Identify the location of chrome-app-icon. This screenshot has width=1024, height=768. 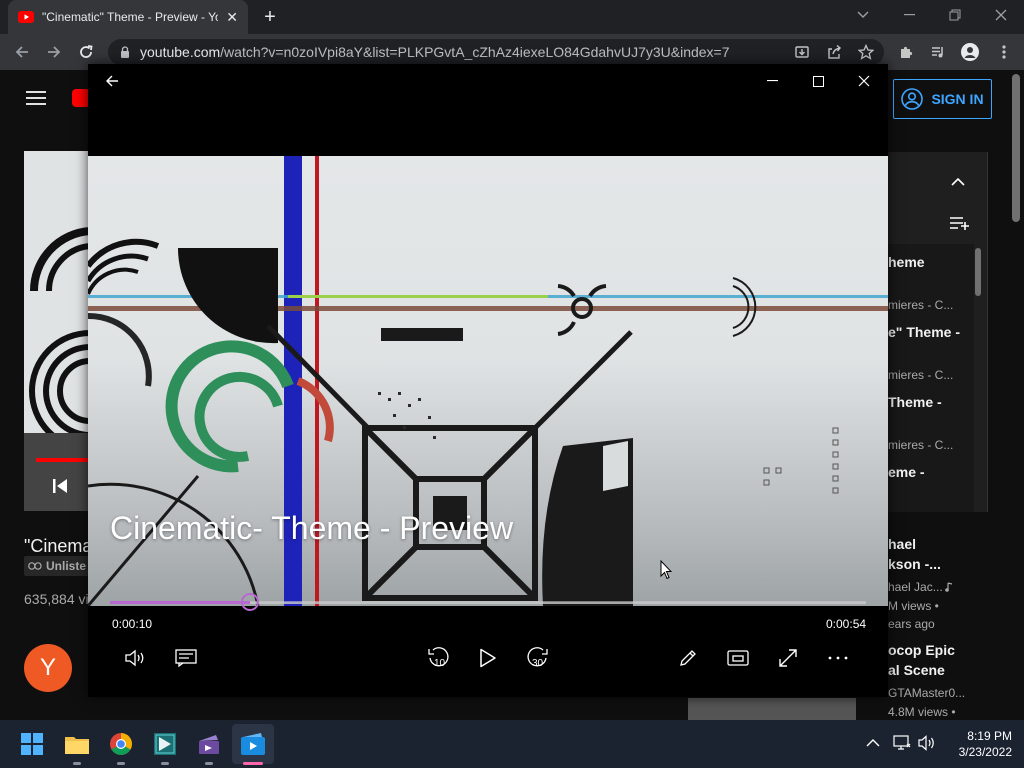
(121, 744).